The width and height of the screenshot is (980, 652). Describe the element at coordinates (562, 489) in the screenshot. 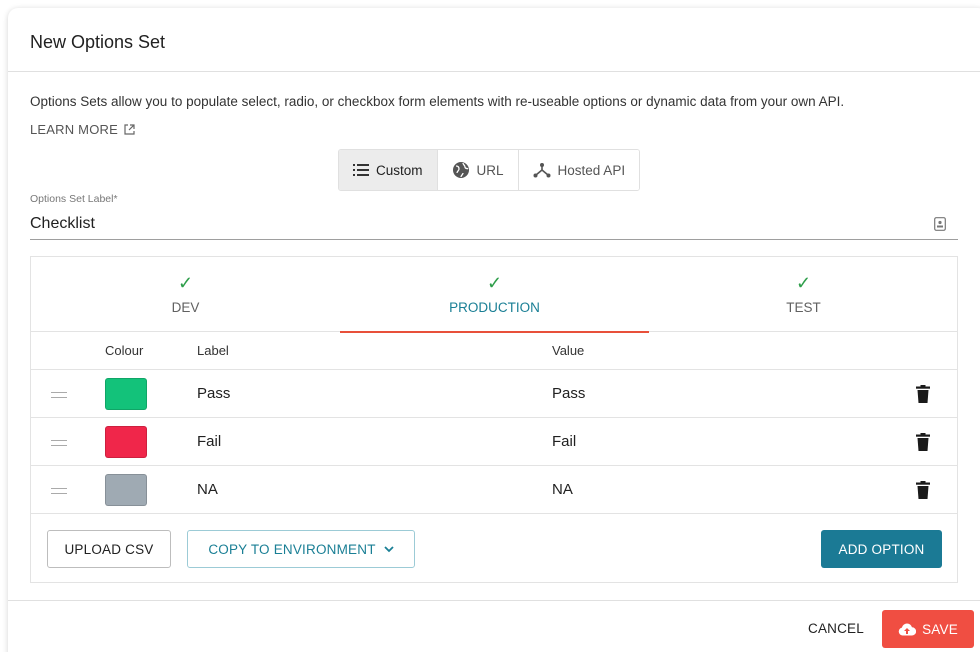

I see `option-value: NA` at that location.